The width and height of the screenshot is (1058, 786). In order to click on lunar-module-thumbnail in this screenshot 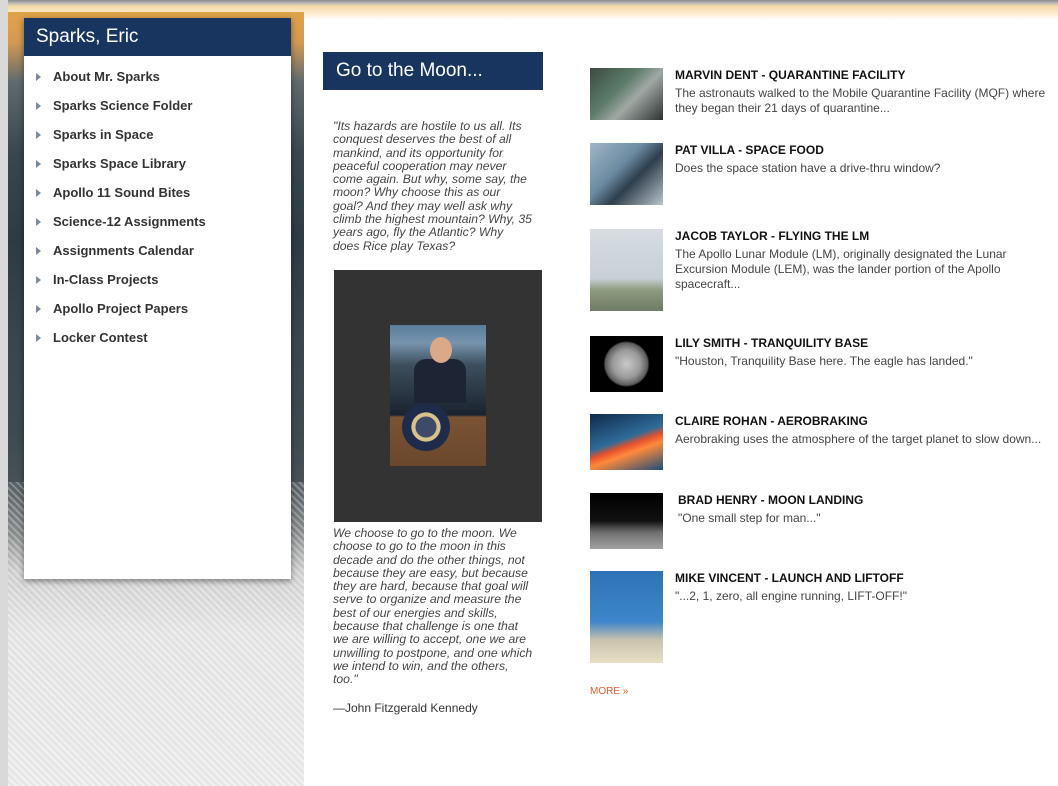, I will do `click(626, 270)`.